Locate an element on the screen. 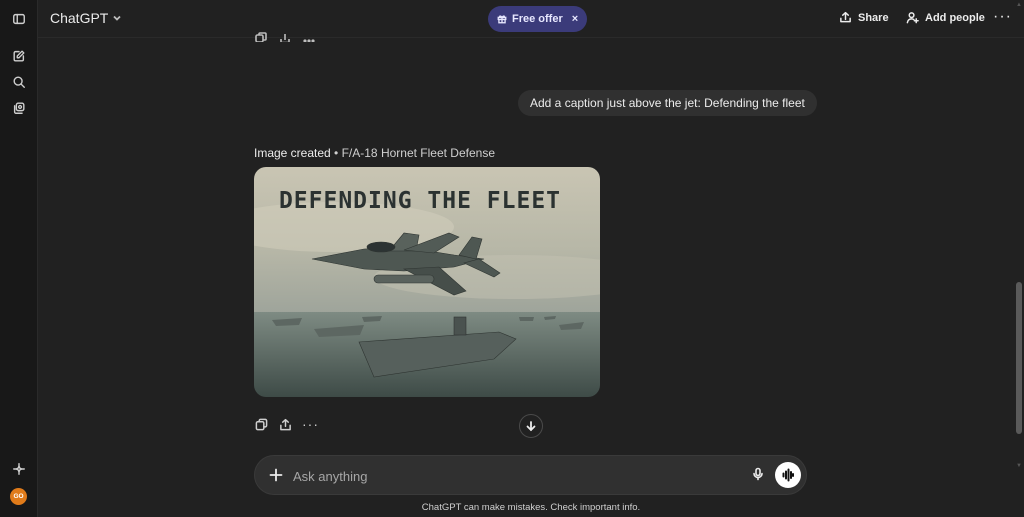 Image resolution: width=1024 pixels, height=517 pixels. arrow-down-icon is located at coordinates (531, 426).